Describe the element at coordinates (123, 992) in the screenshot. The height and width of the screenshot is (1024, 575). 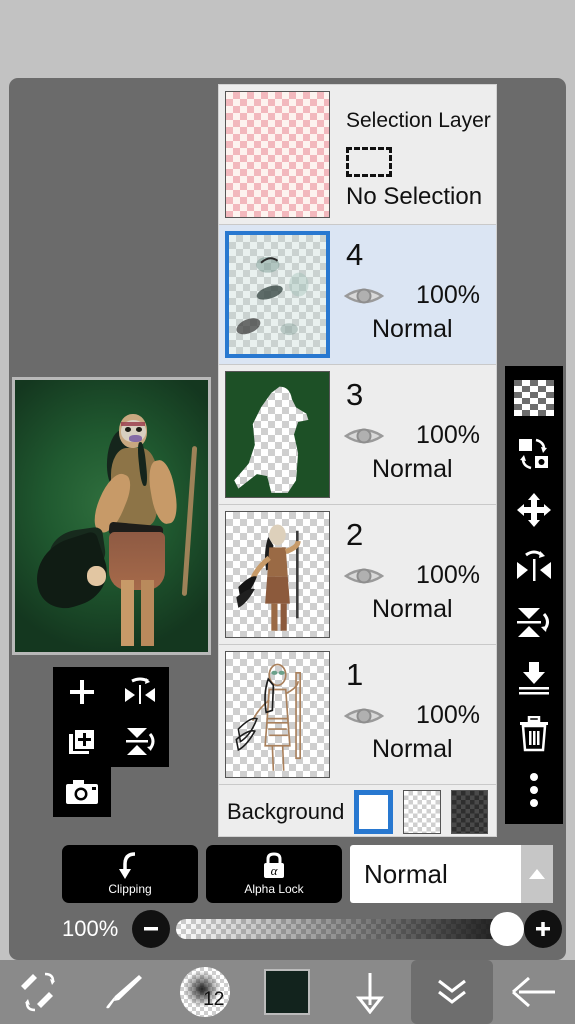
I see `brush-tool-button` at that location.